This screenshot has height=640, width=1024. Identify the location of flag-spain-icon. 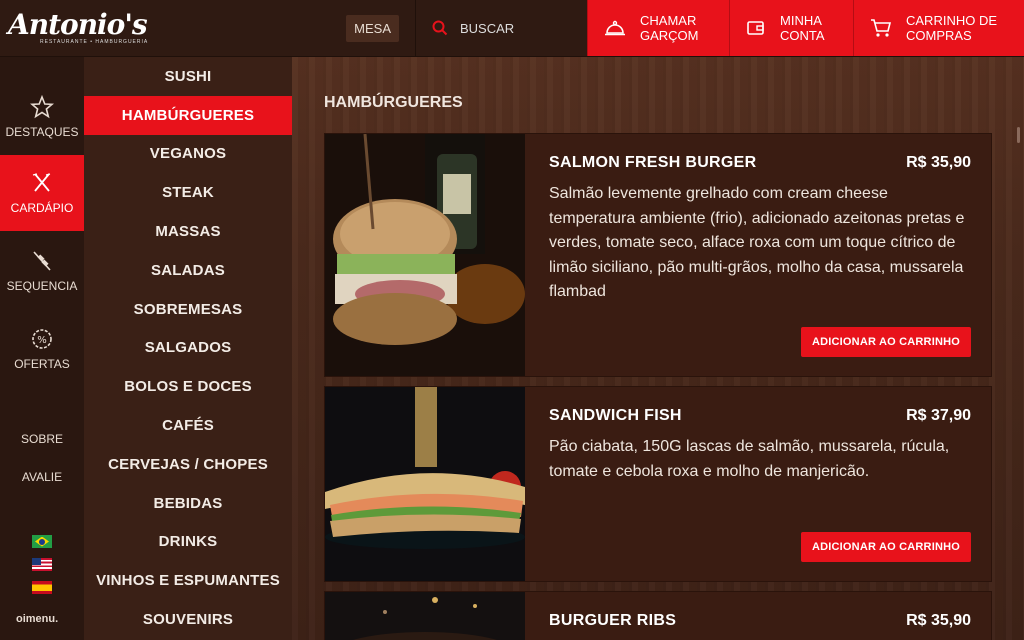
(42, 587).